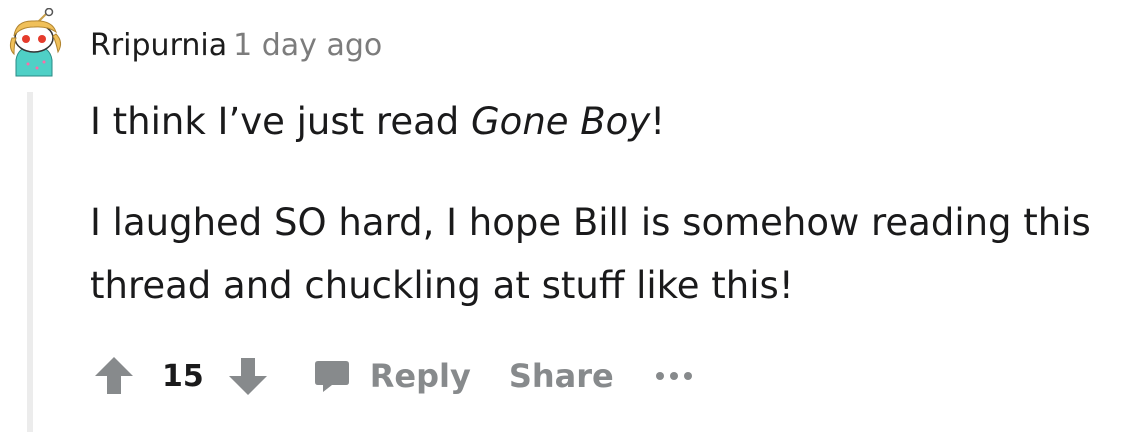 The image size is (1140, 447). I want to click on timestamp: 1 day ago, so click(307, 45).